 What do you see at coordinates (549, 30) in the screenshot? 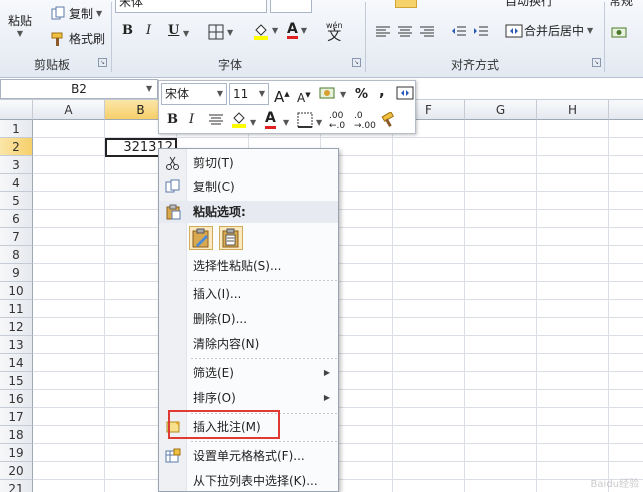
I see `merge-center-button: 合并后居中 ▼` at bounding box center [549, 30].